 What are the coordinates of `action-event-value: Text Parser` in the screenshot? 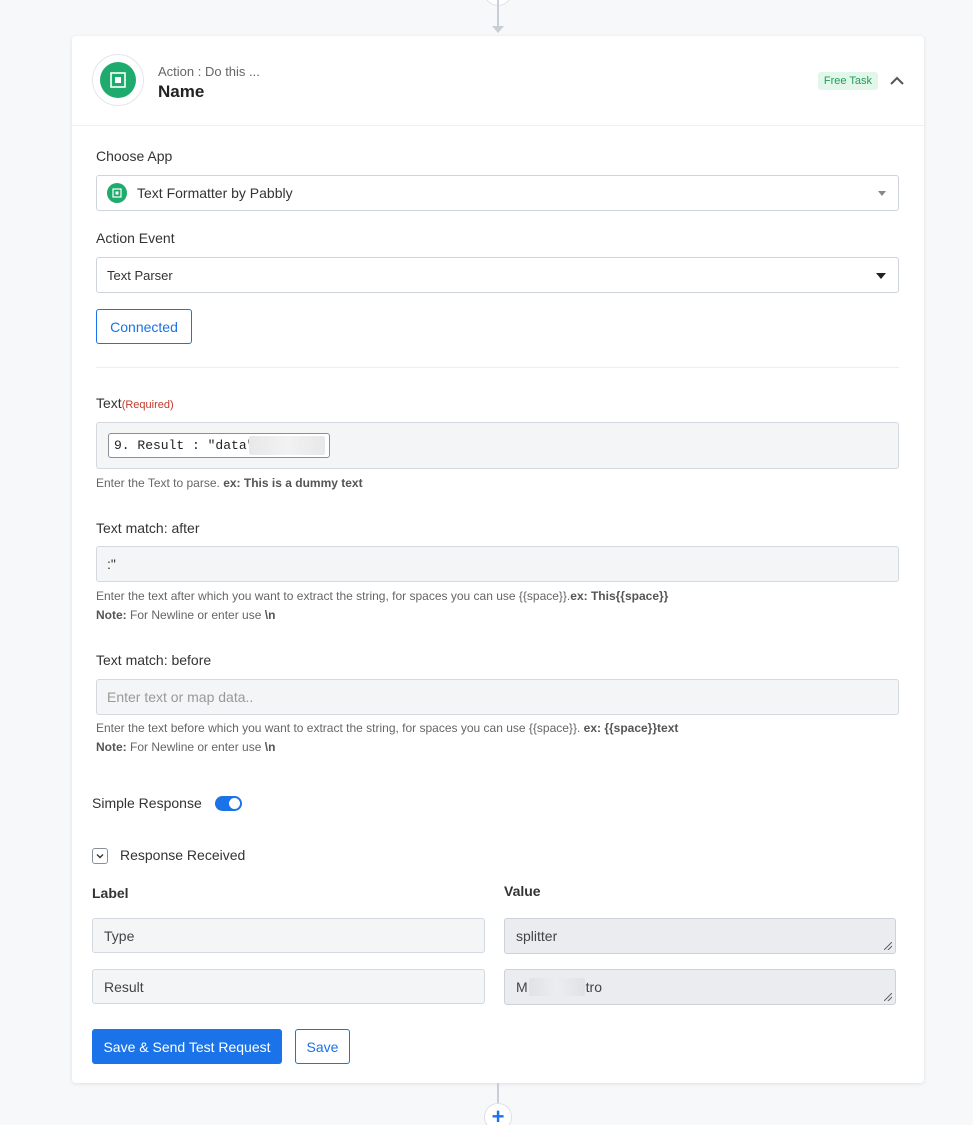 It's located at (140, 275).